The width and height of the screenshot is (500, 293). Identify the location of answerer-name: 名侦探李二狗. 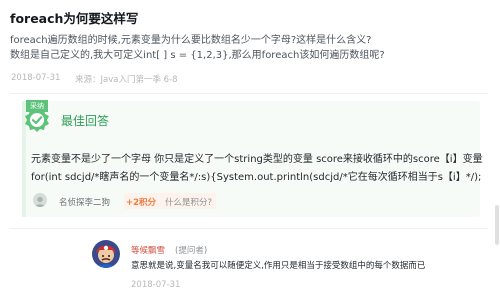
(84, 202).